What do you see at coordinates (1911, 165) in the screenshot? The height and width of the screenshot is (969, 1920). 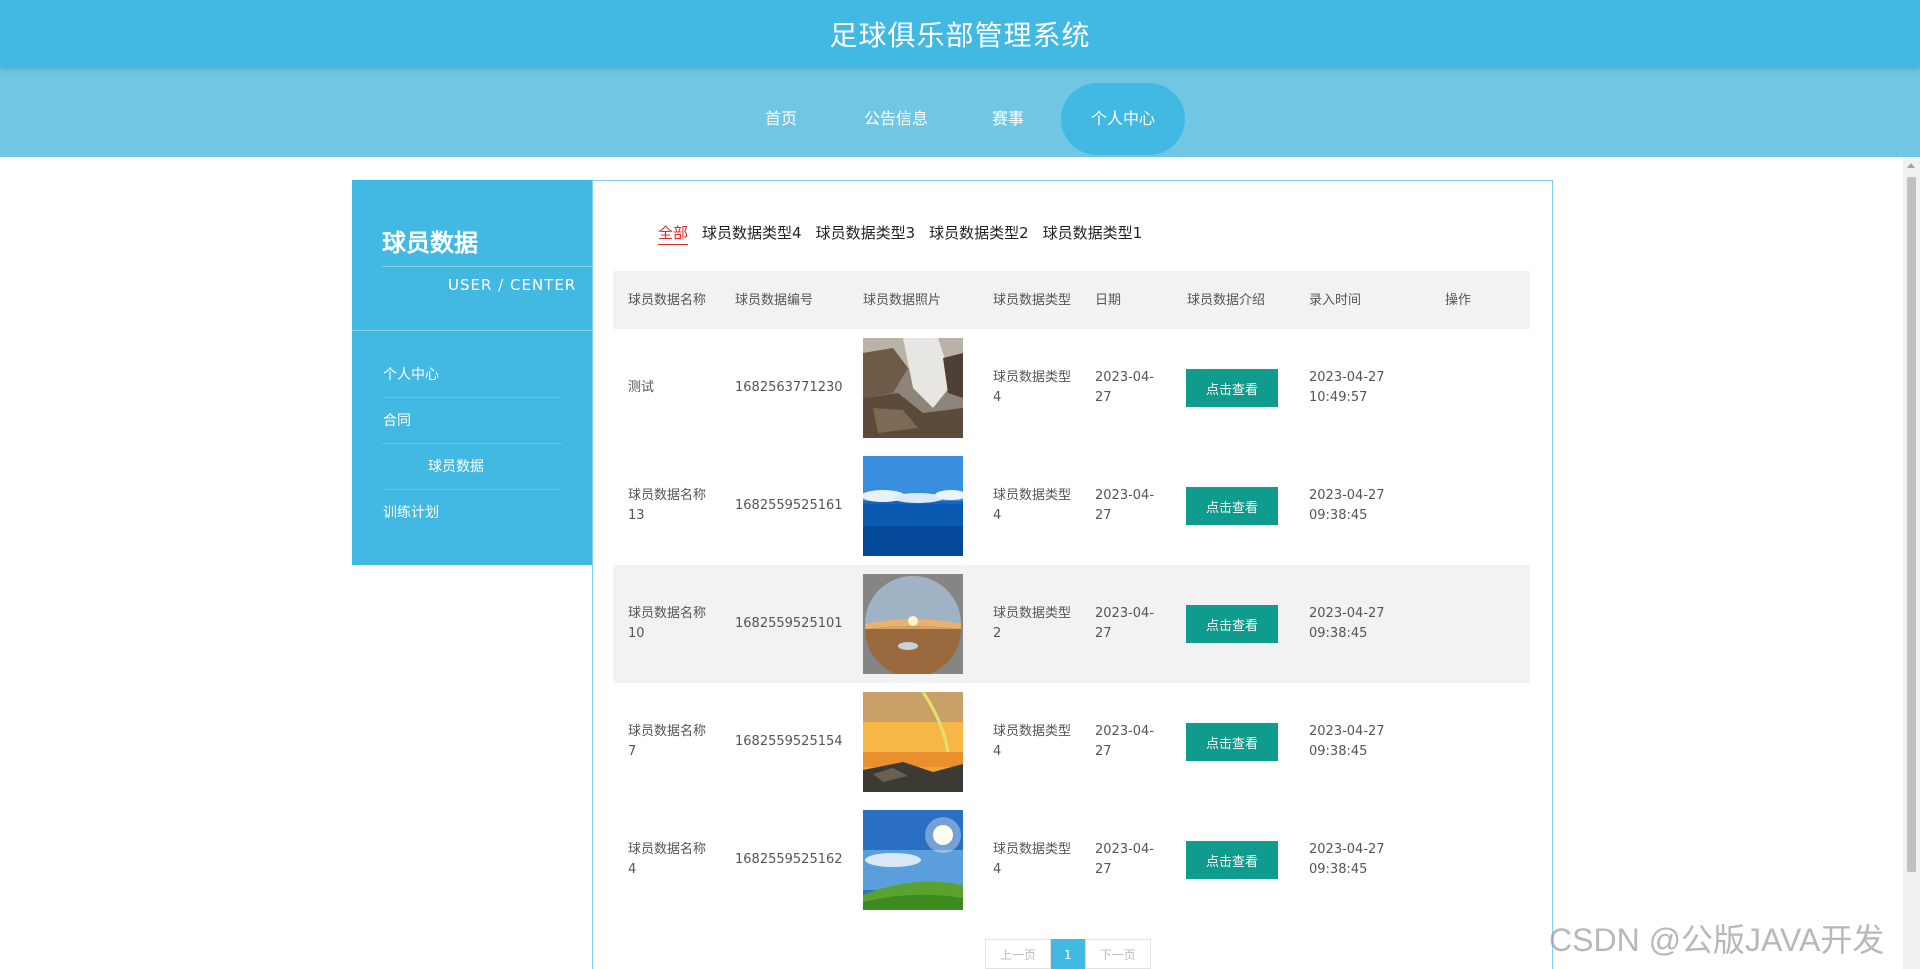 I see `scroll-up-arrow-icon` at bounding box center [1911, 165].